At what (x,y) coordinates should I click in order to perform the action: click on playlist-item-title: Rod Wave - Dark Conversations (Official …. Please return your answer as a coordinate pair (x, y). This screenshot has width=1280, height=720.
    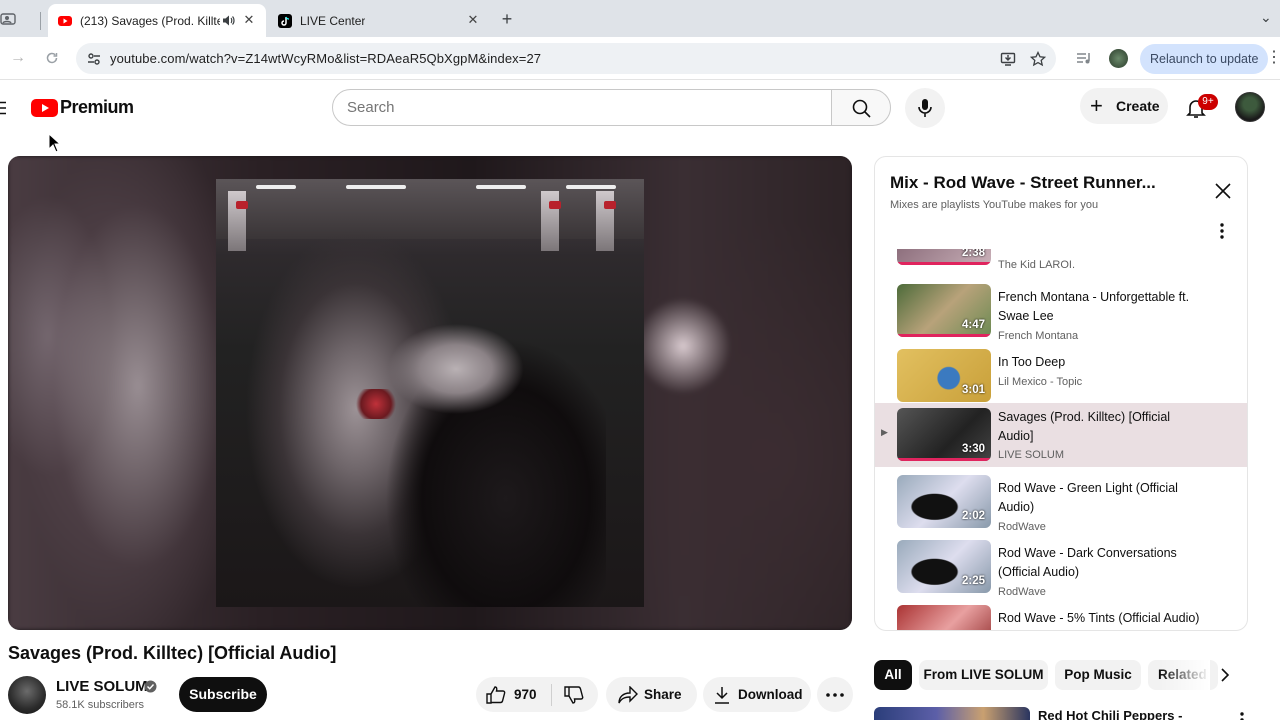
    Looking at the image, I should click on (1087, 562).